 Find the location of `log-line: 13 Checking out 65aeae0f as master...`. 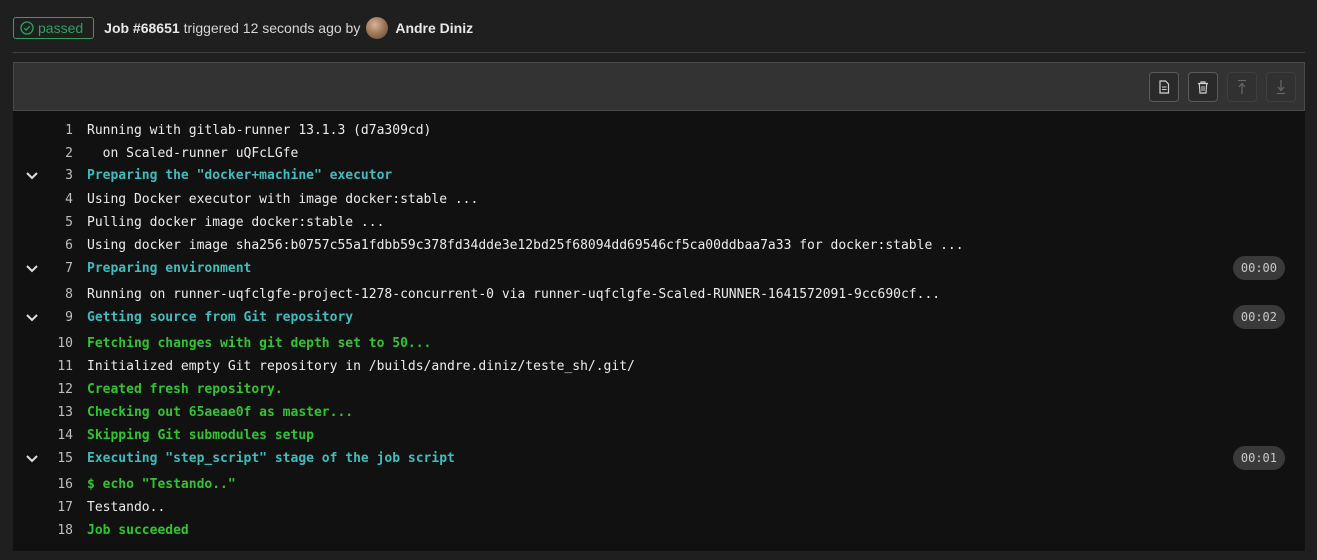

log-line: 13 Checking out 65aeae0f as master... is located at coordinates (659, 413).